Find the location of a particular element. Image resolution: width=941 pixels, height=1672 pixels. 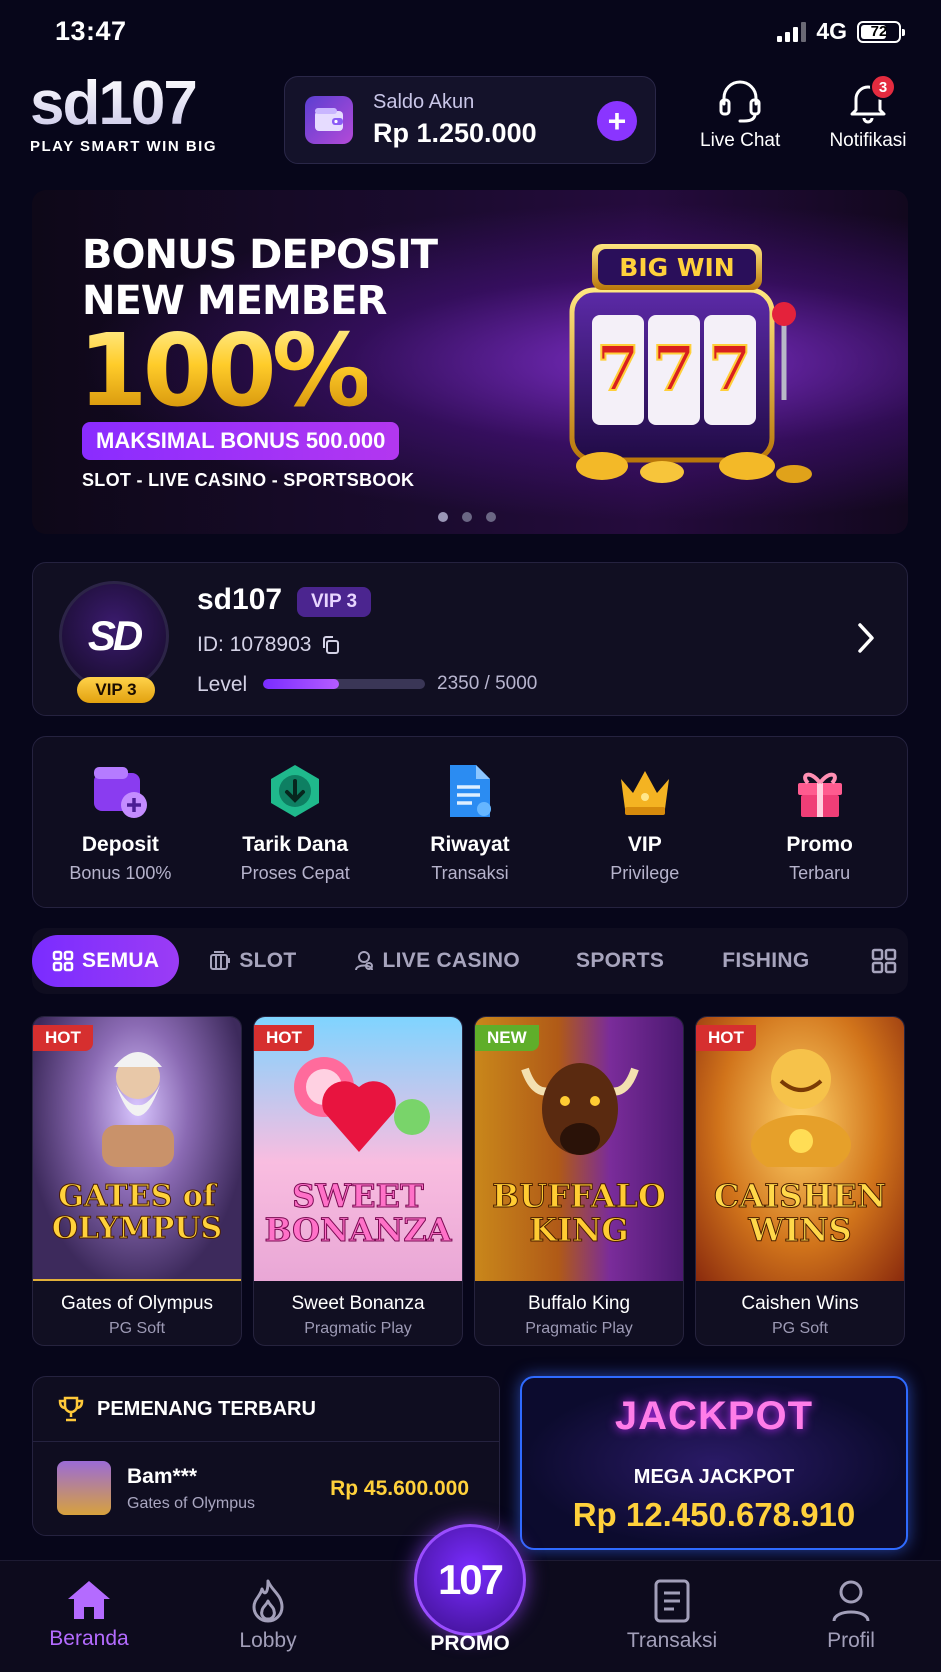

network-type: 4G is located at coordinates (831, 31).